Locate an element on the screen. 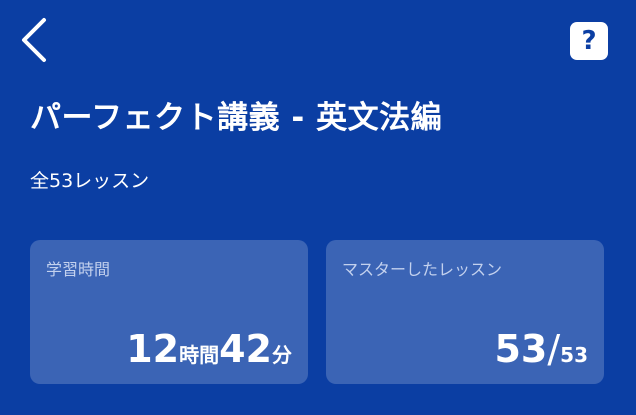 The image size is (636, 415). study-time-label: 学習時間 is located at coordinates (78, 269).